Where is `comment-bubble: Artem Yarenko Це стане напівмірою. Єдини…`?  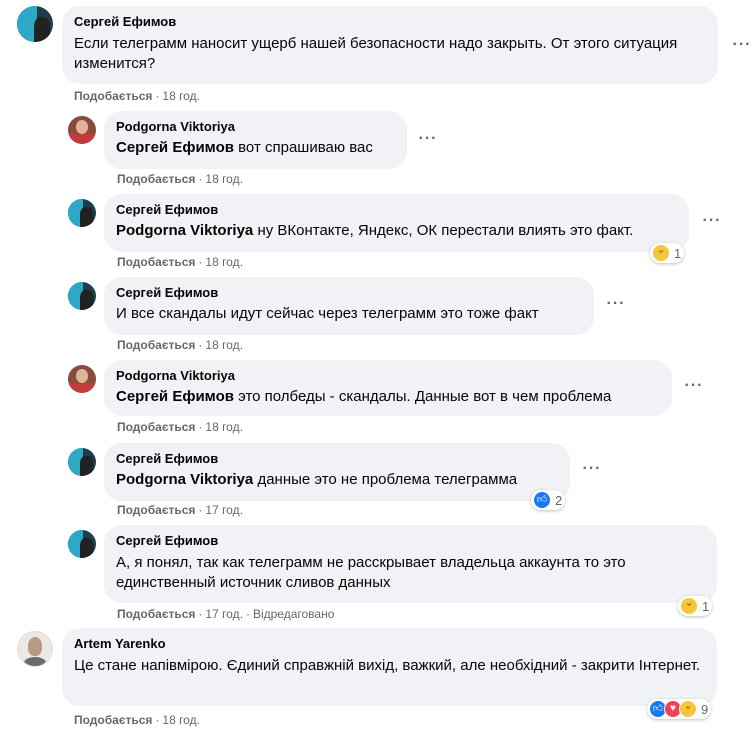
comment-bubble: Artem Yarenko Це стане напівмірою. Єдини… is located at coordinates (389, 667).